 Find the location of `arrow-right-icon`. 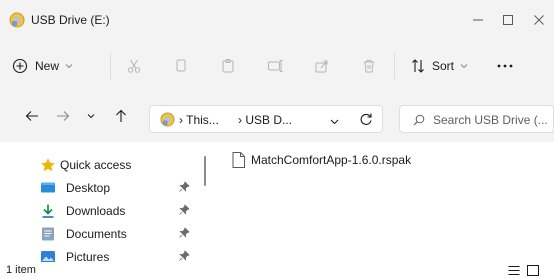

arrow-right-icon is located at coordinates (63, 116).